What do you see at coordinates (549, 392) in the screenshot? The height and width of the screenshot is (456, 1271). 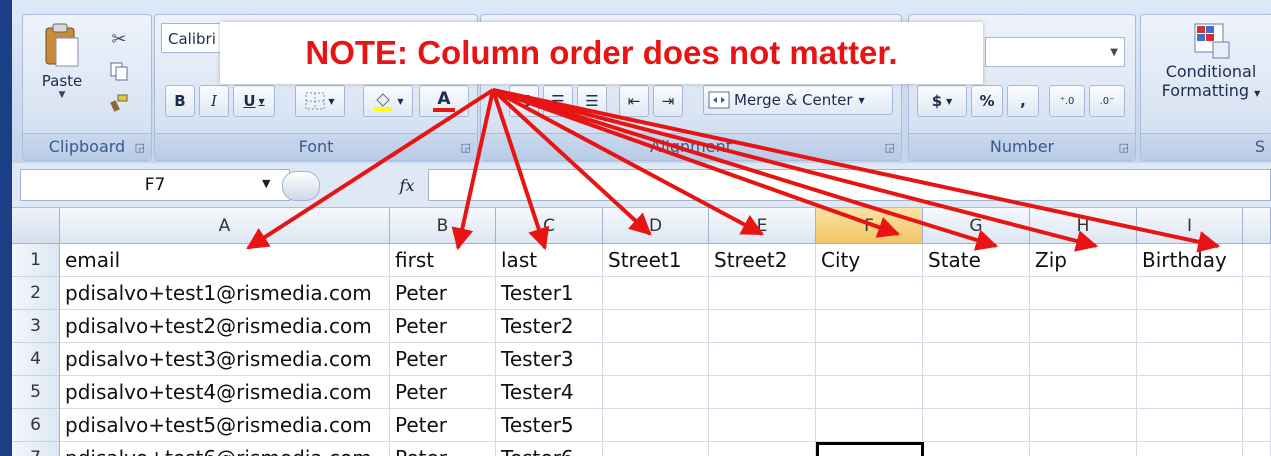 I see `cell-c5: Tester4` at bounding box center [549, 392].